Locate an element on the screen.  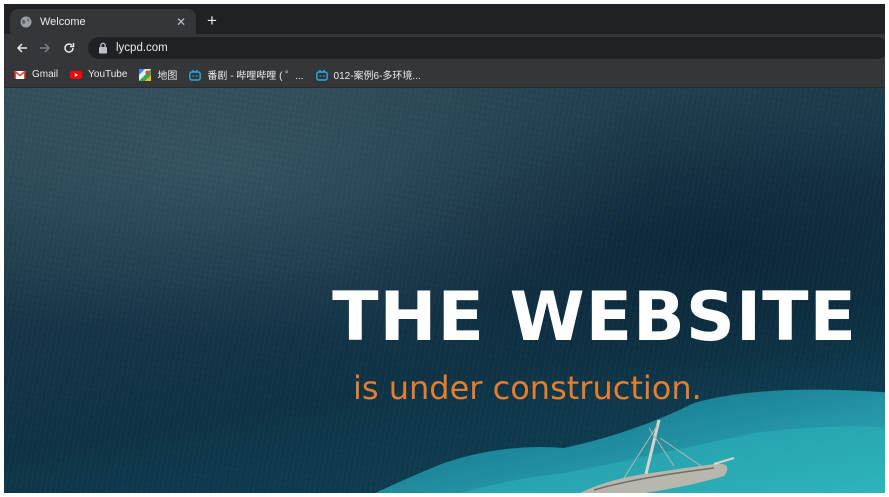
gmail-icon is located at coordinates (20, 75).